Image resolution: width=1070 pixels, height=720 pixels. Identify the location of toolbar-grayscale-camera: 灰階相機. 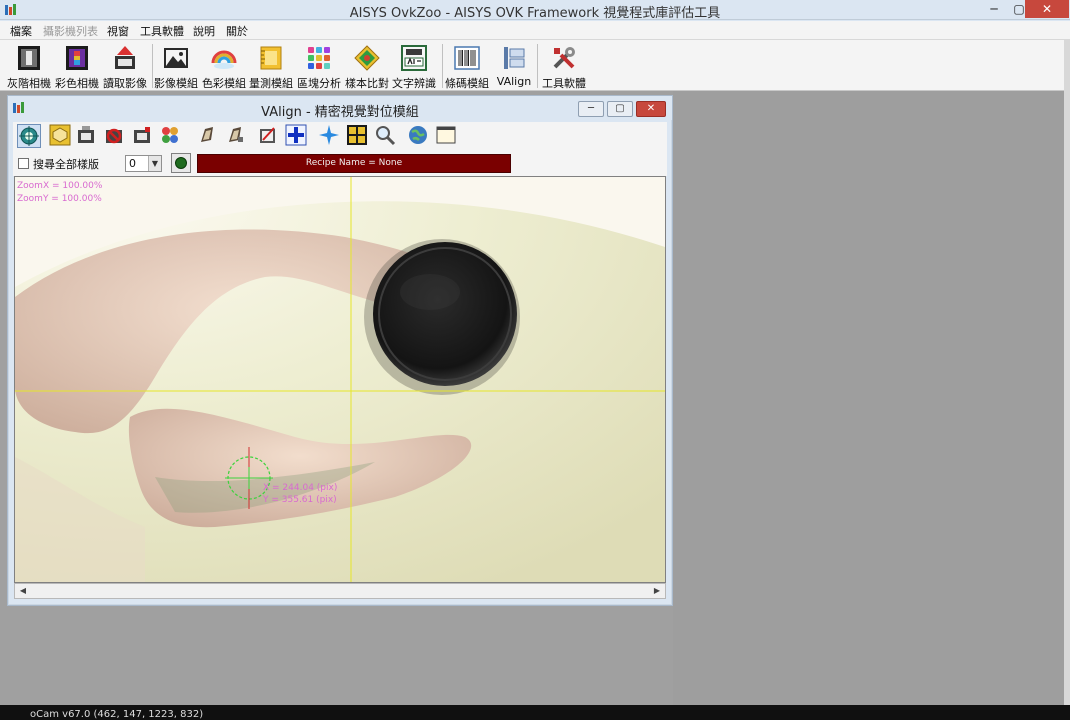
(29, 66).